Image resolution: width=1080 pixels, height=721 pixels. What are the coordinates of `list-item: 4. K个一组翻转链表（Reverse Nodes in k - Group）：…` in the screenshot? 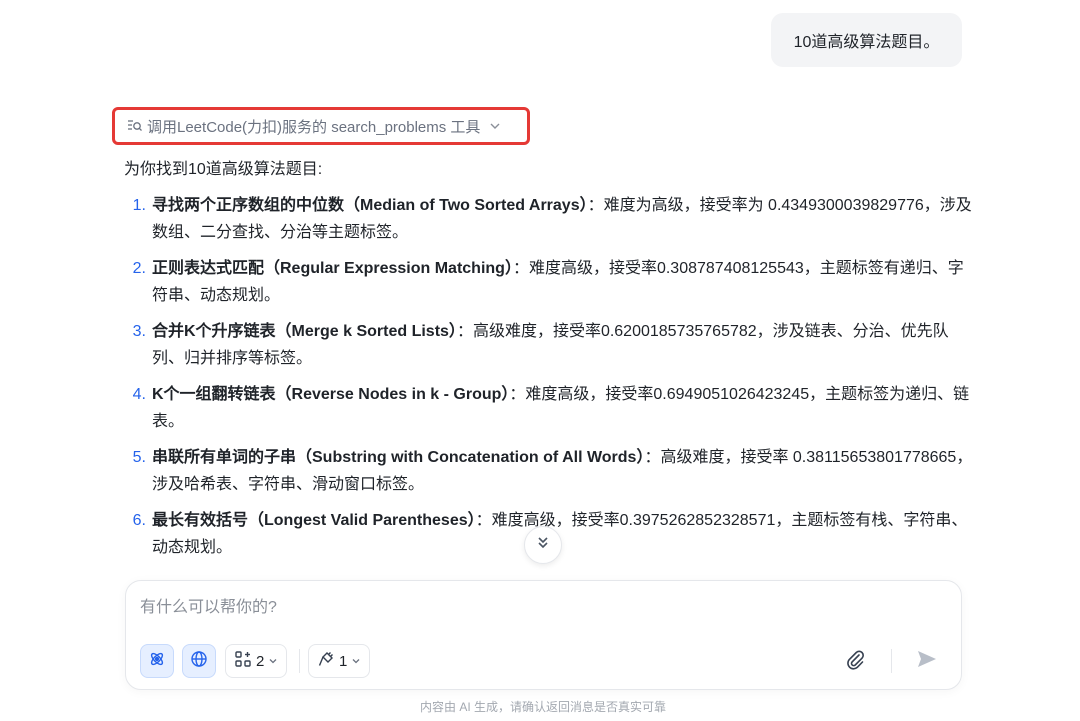 It's located at (549, 408).